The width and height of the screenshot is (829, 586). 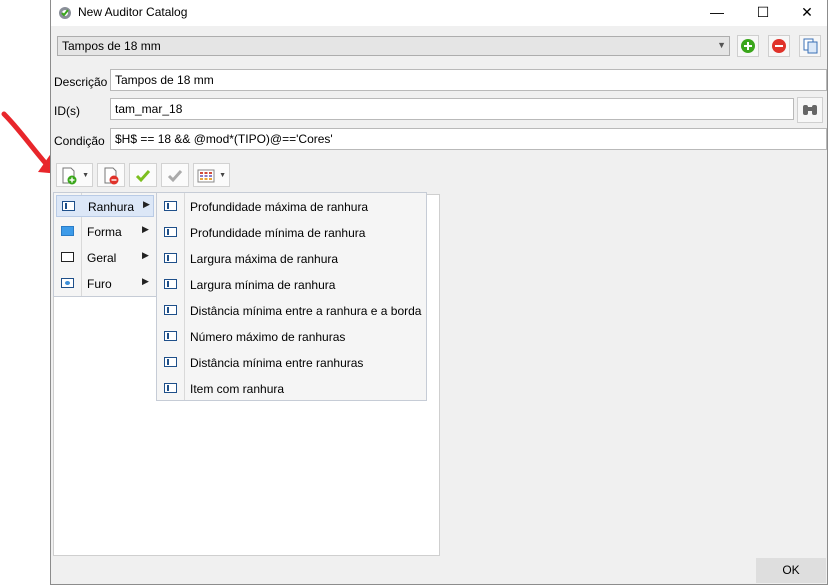 What do you see at coordinates (279, 207) in the screenshot?
I see `submenu-item-label: Profundidade máxima de ranhura` at bounding box center [279, 207].